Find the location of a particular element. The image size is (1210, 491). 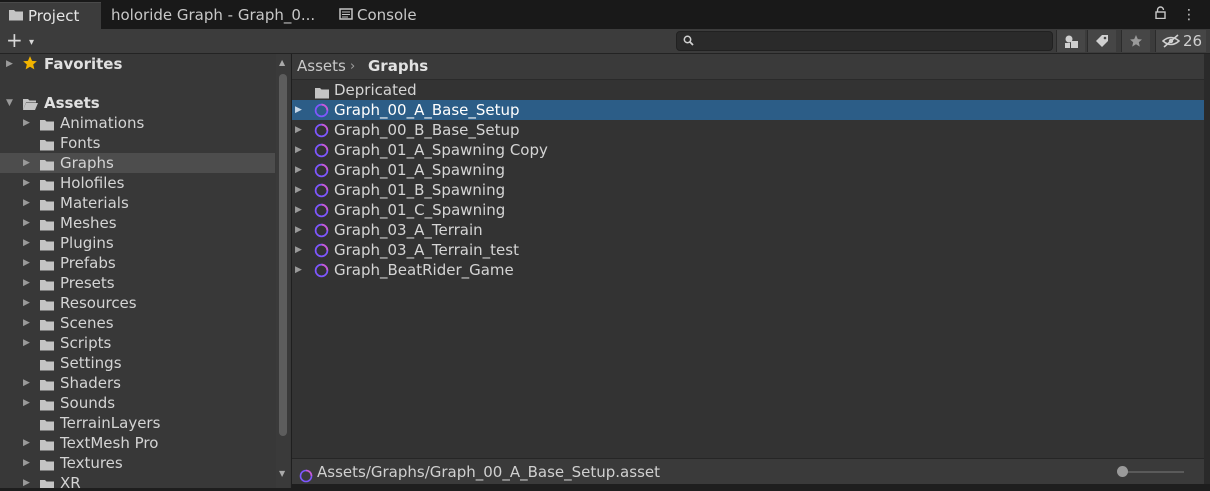

eye-hidden-icon is located at coordinates (1171, 41).